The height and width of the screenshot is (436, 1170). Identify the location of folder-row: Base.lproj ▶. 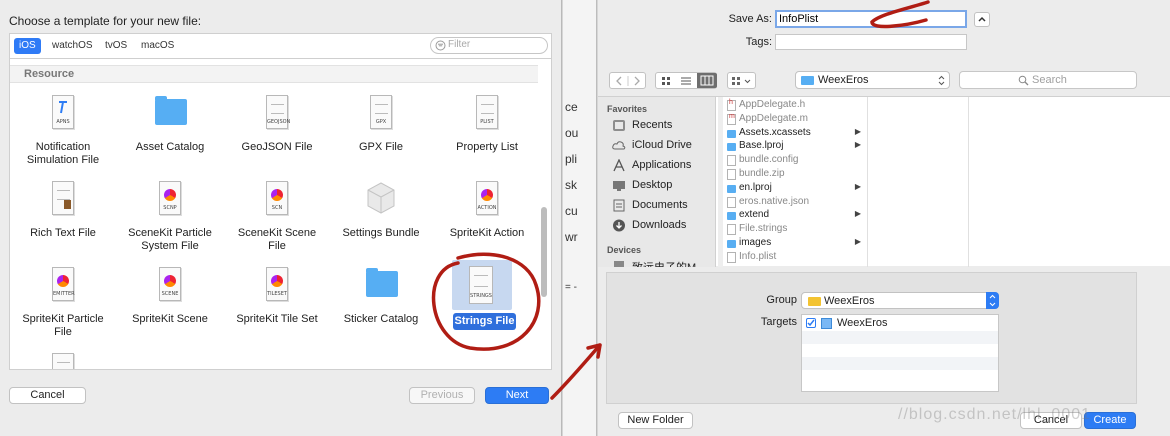
(797, 146).